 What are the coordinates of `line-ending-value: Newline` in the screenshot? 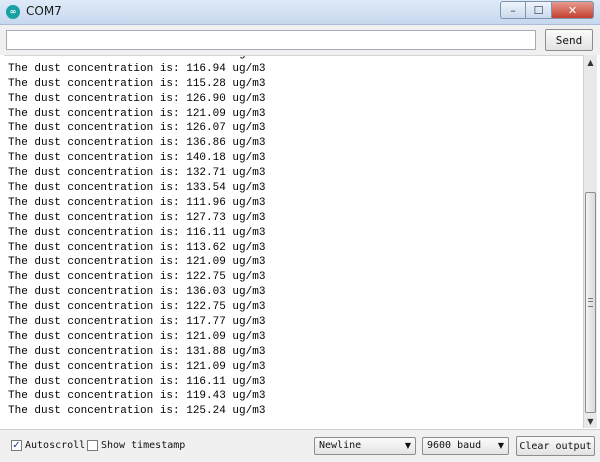 It's located at (340, 445).